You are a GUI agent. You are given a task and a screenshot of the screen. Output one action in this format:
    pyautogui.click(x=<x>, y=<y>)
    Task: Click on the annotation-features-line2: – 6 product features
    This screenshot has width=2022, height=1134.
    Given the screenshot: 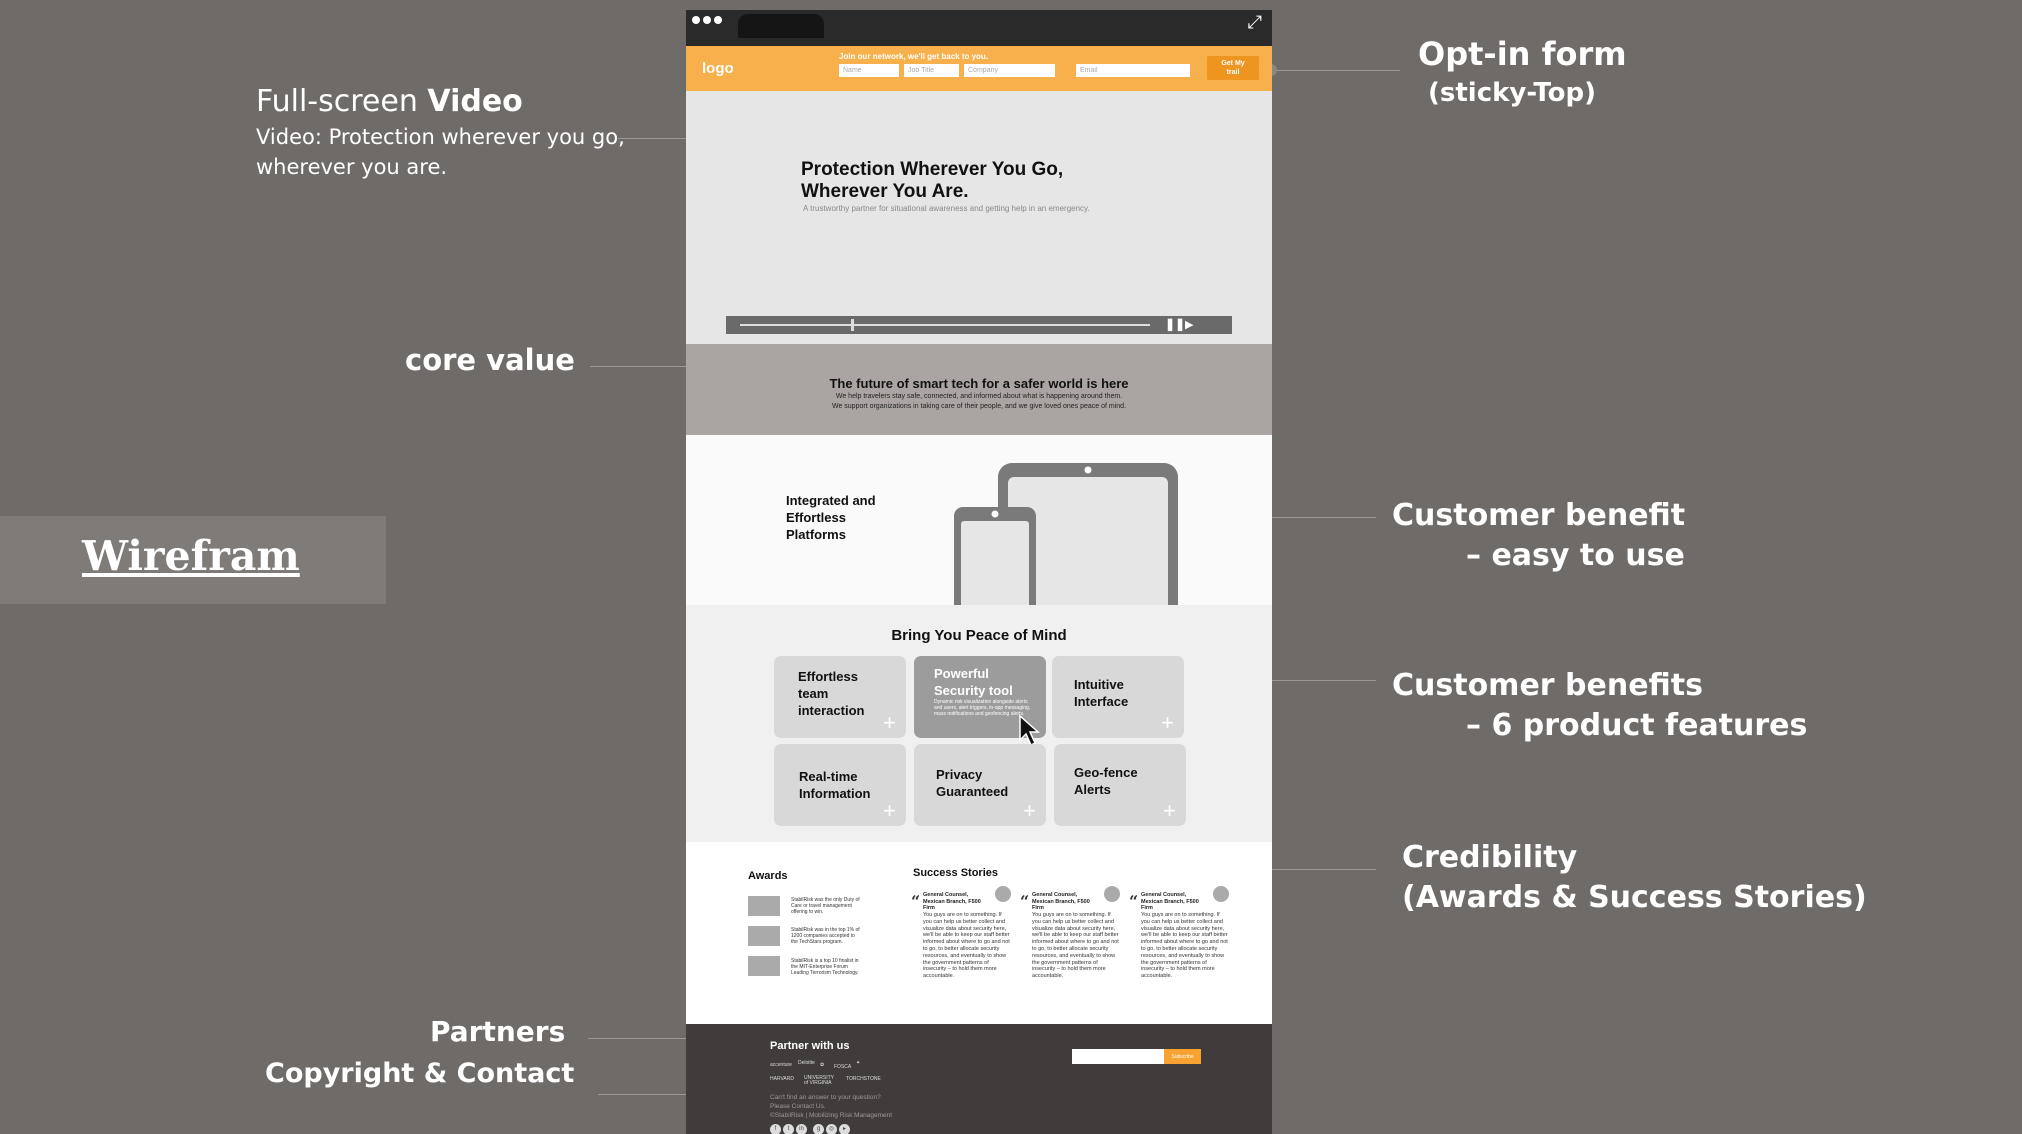 What is the action you would take?
    pyautogui.click(x=1637, y=725)
    